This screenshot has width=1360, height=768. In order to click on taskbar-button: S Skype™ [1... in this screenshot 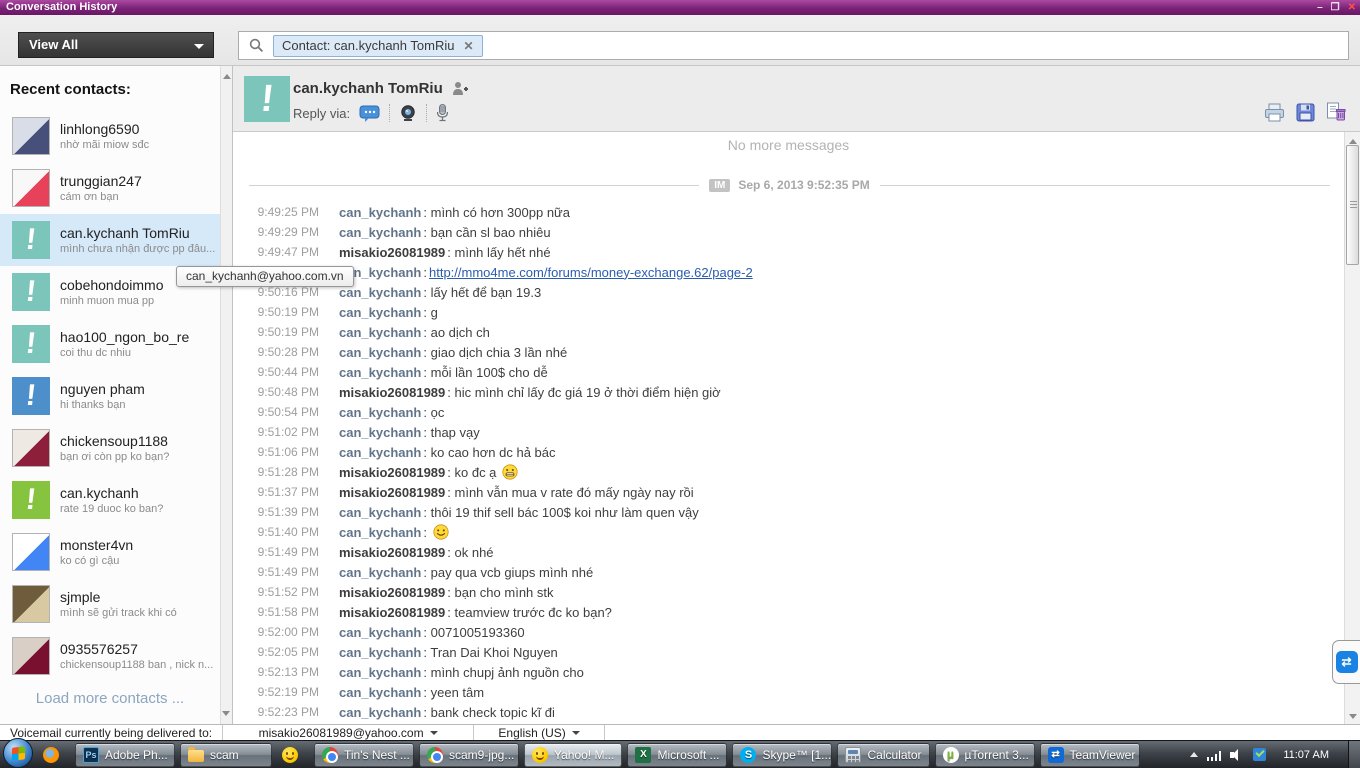, I will do `click(782, 754)`.